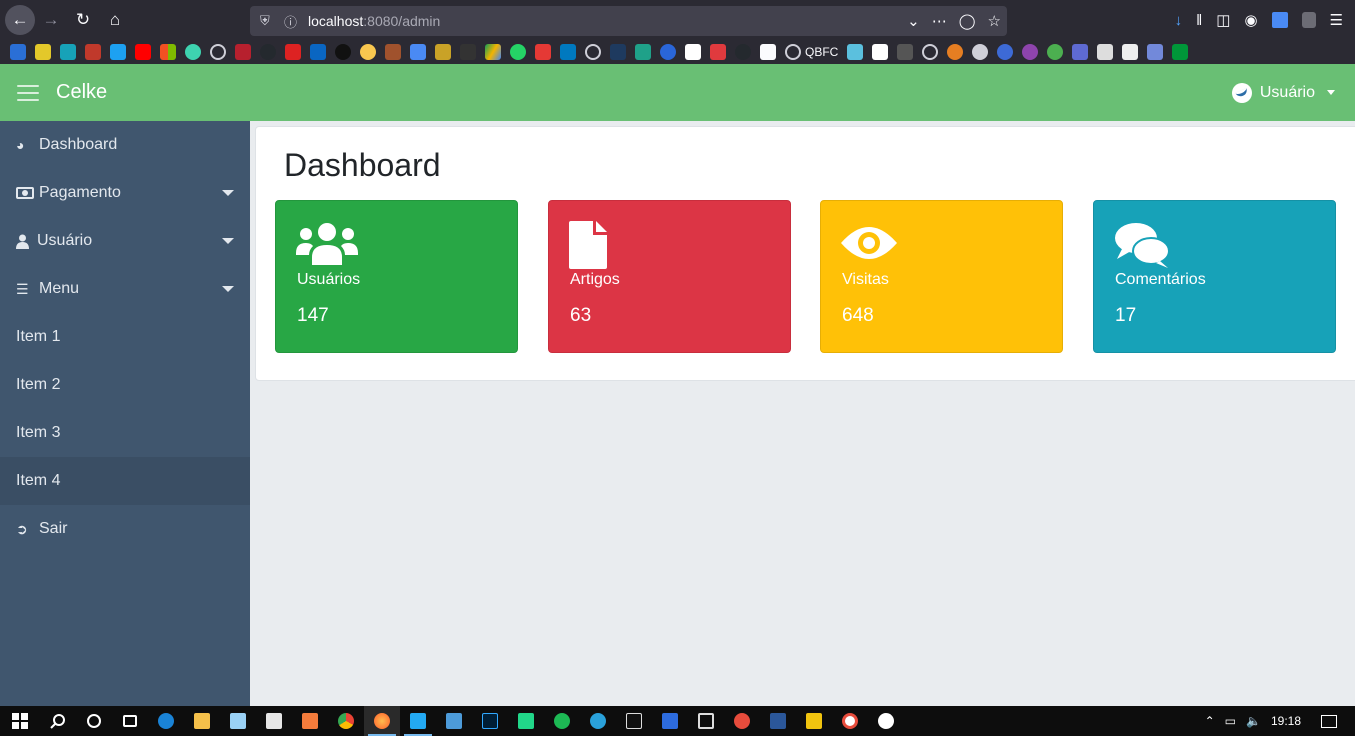 The width and height of the screenshot is (1355, 736). I want to click on url-text: localhost:8080/admin, so click(374, 21).